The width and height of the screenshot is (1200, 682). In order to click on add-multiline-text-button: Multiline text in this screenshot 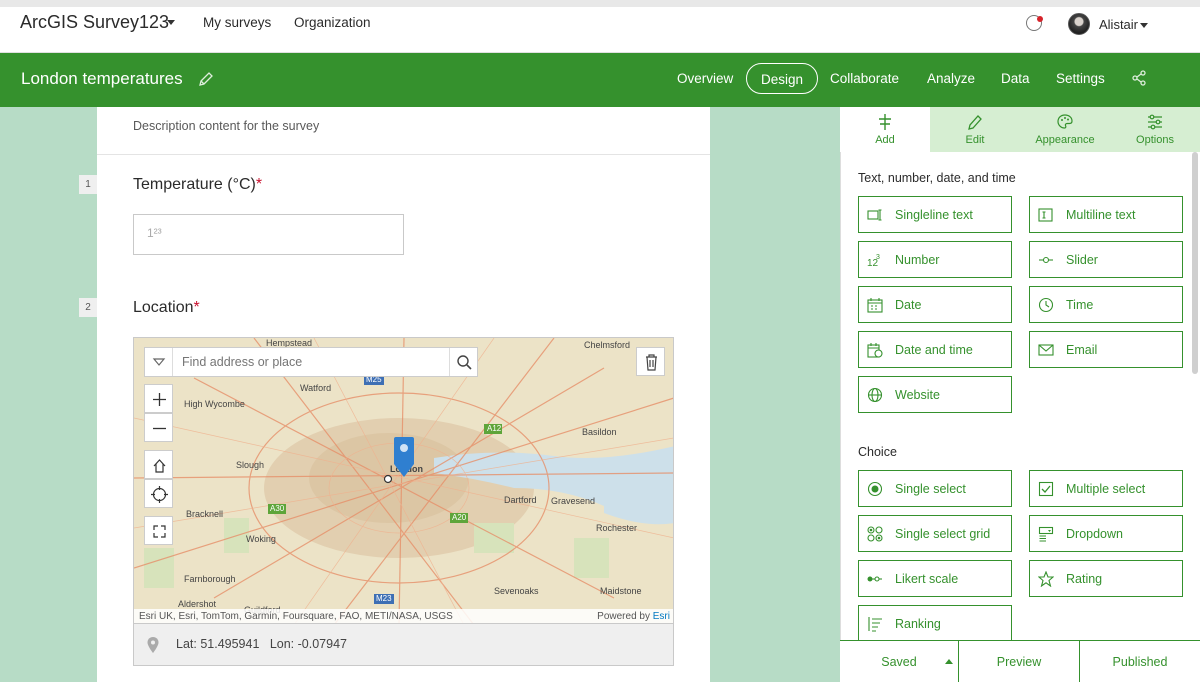, I will do `click(1106, 214)`.